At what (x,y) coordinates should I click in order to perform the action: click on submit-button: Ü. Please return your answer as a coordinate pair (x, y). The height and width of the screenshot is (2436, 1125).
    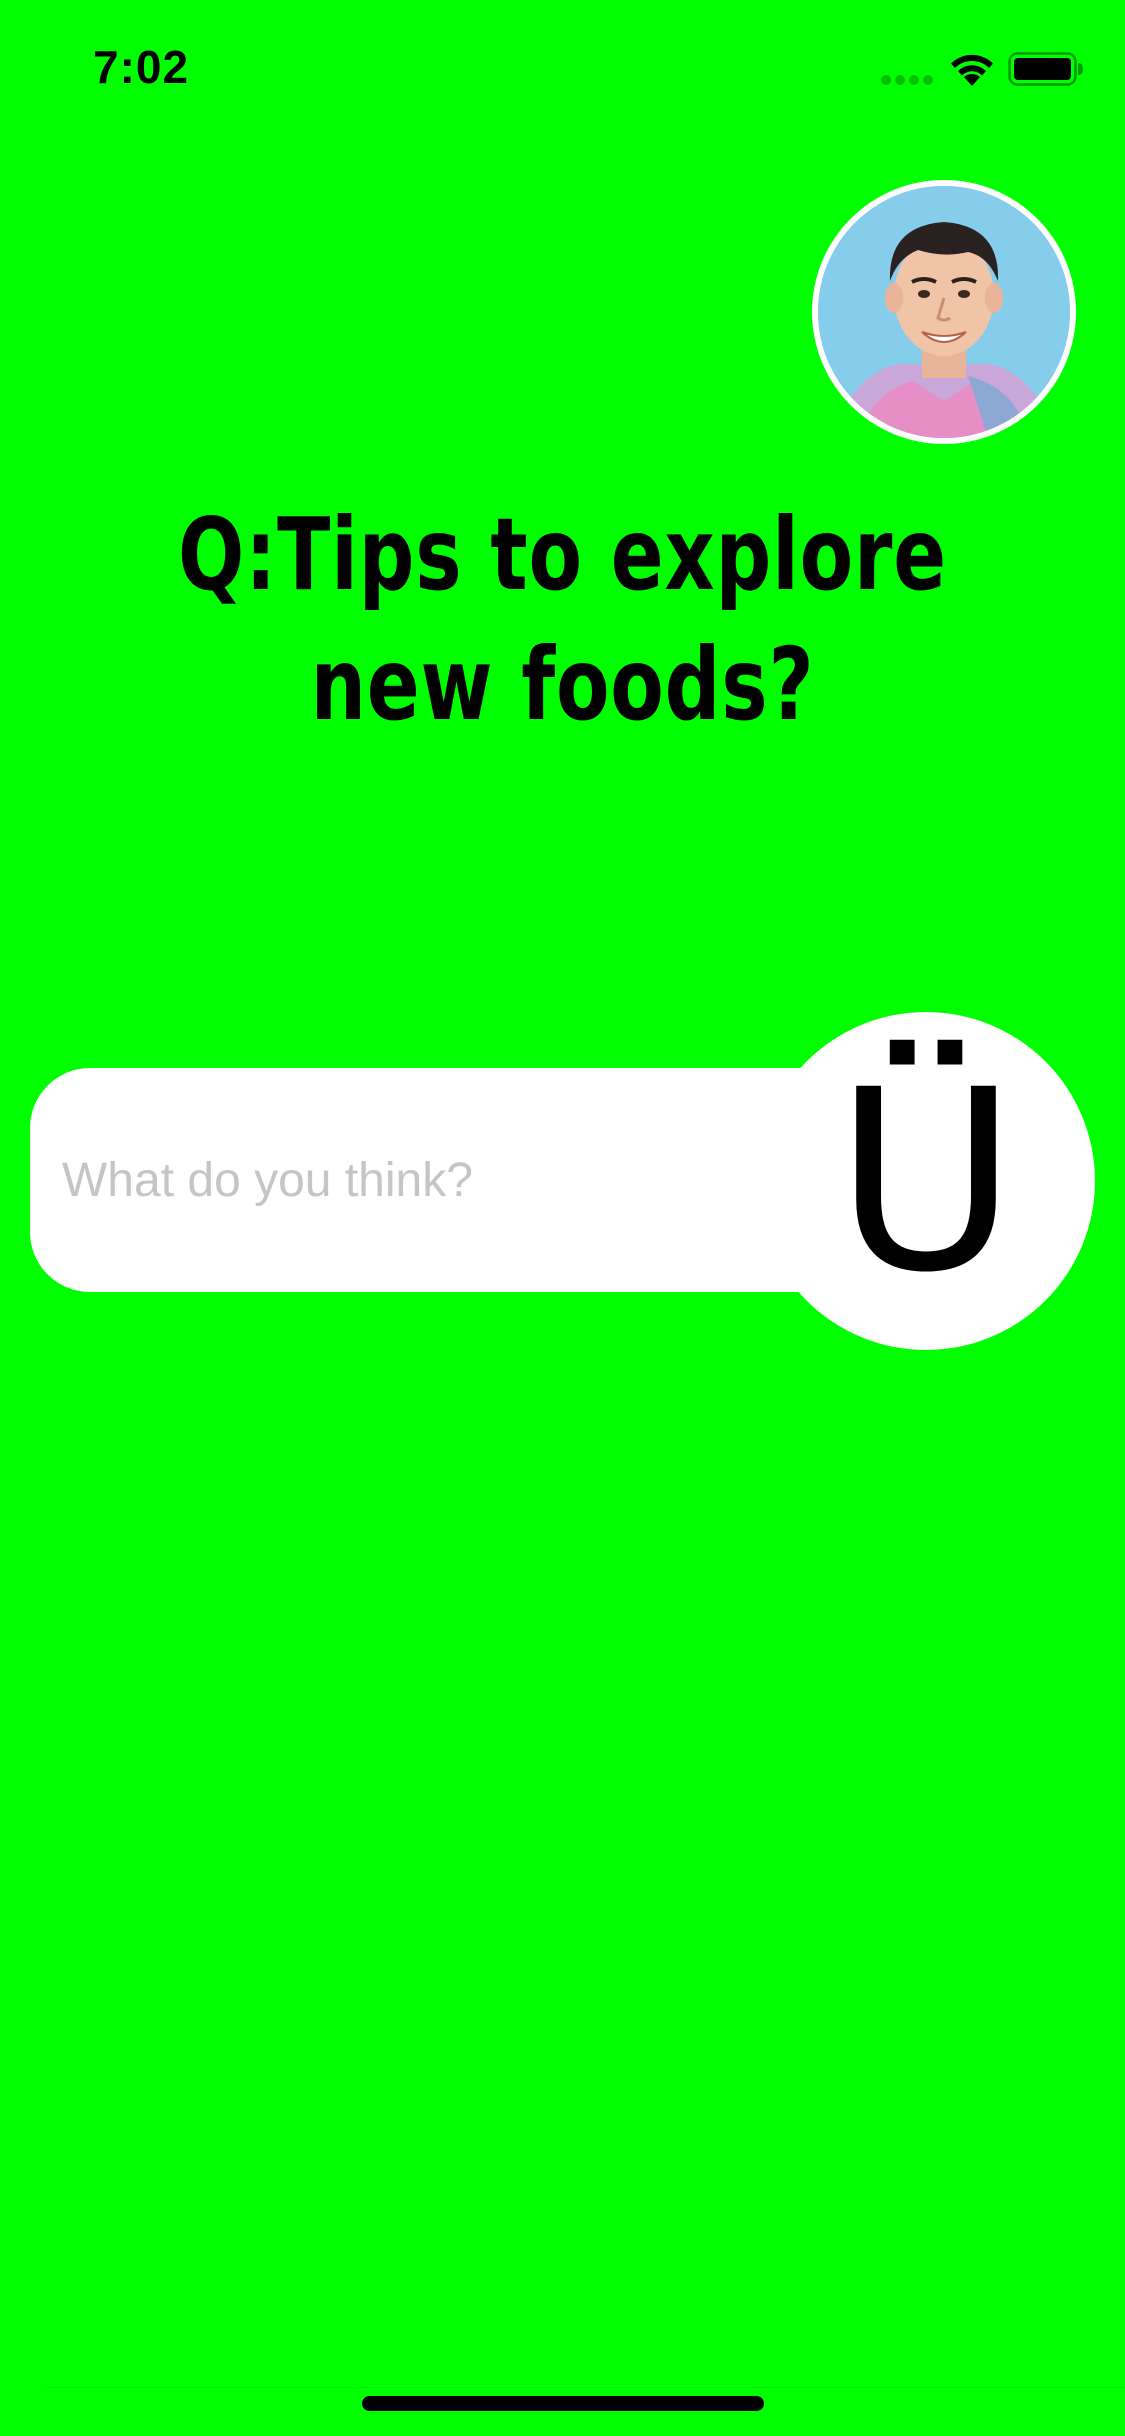
    Looking at the image, I should click on (926, 1181).